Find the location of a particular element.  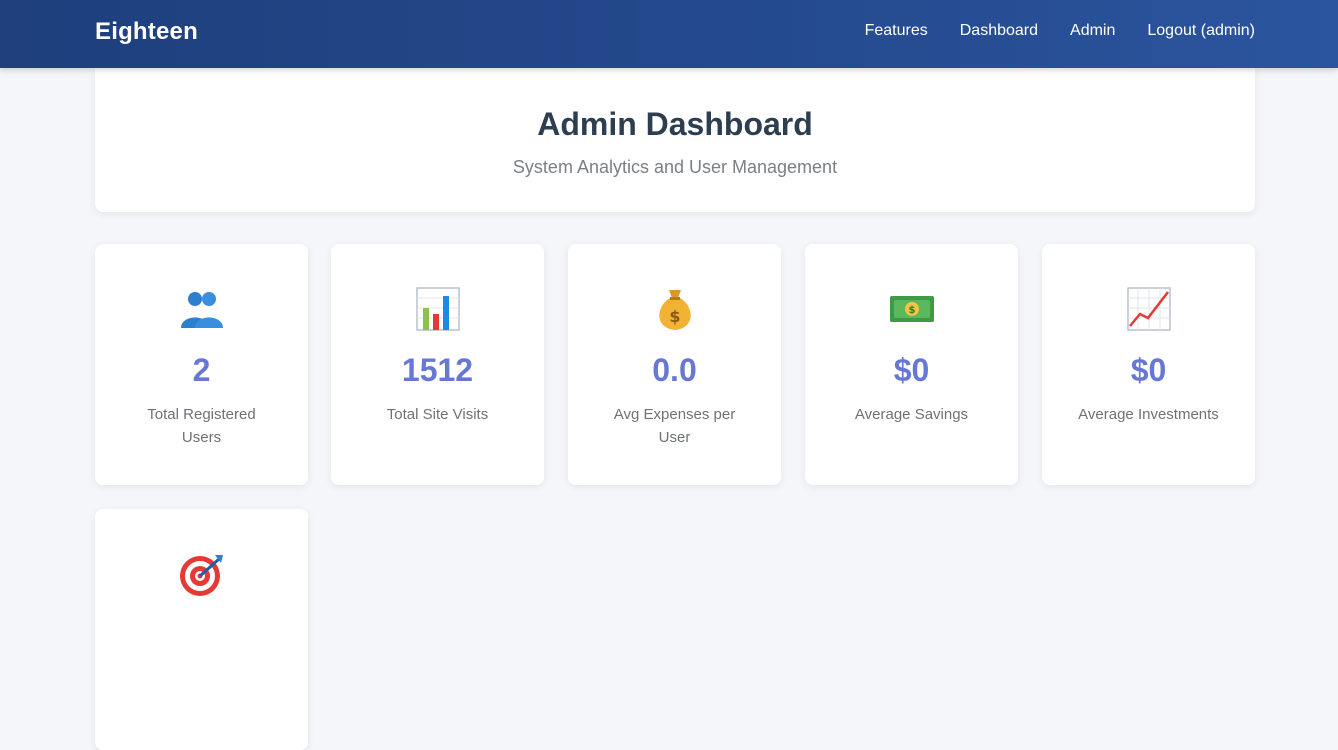

nav-links: Features Dashboard Admin Logout (admin) is located at coordinates (1060, 31).